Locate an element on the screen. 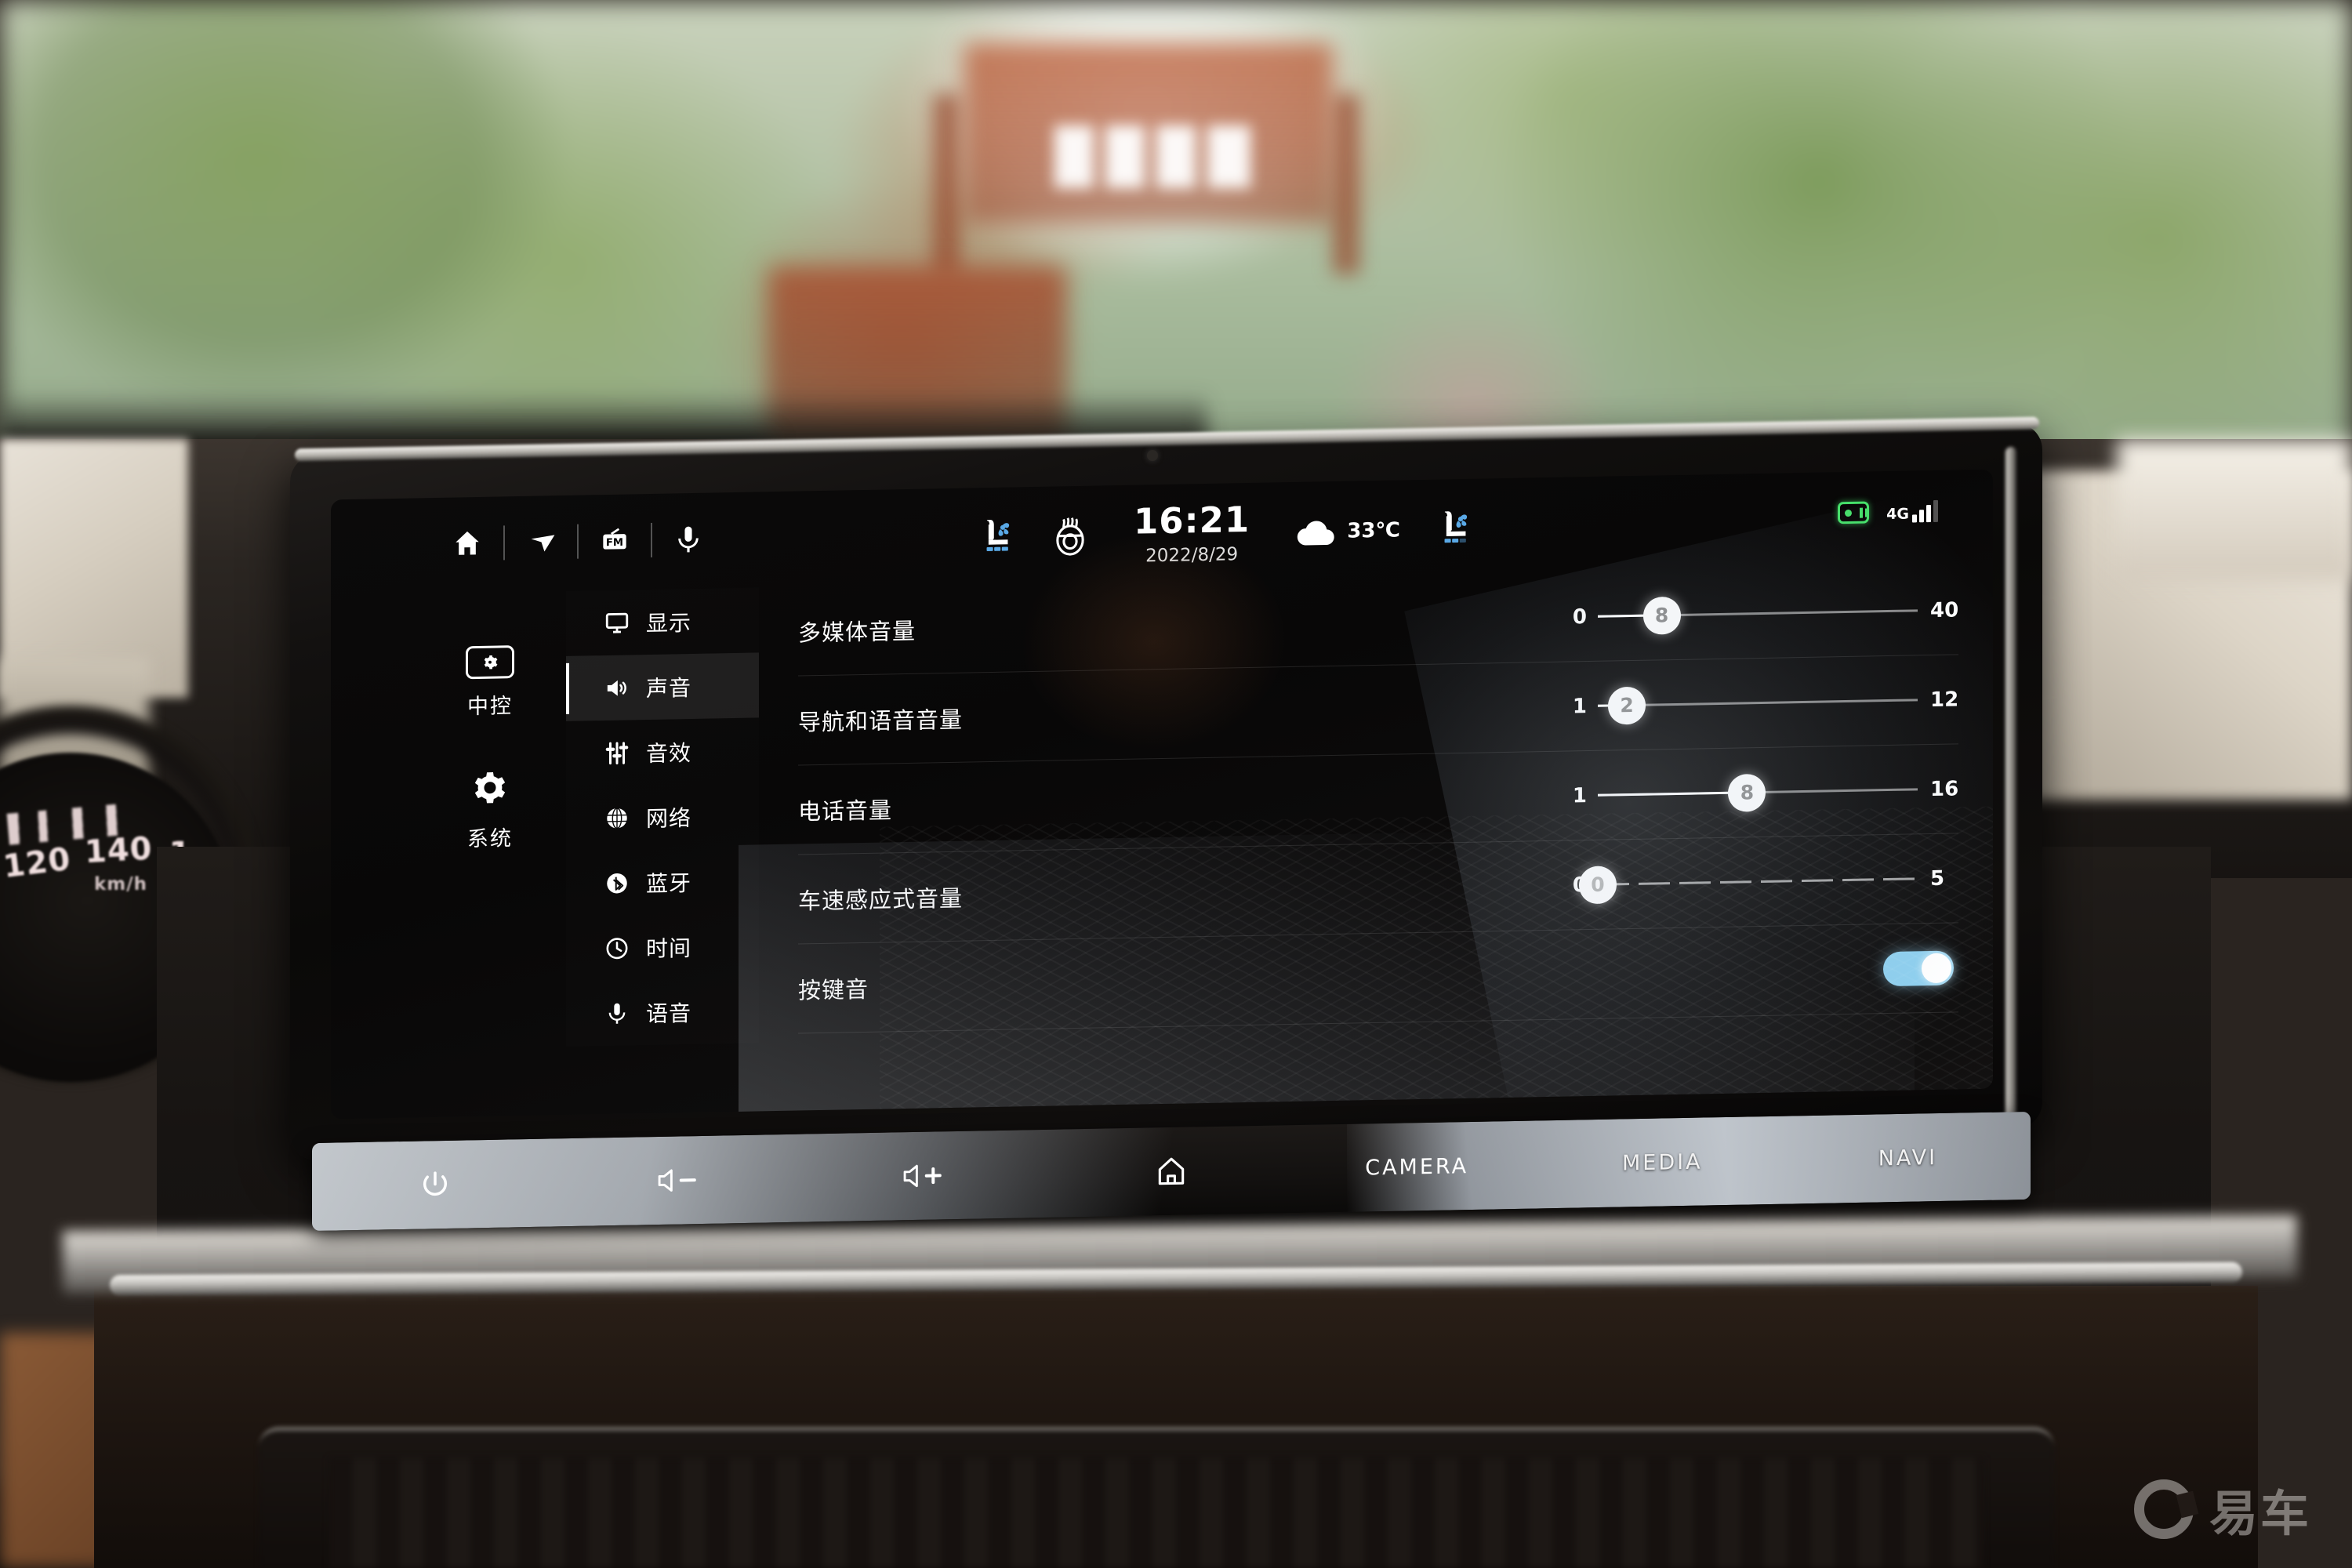  gear-icon is located at coordinates (490, 789).